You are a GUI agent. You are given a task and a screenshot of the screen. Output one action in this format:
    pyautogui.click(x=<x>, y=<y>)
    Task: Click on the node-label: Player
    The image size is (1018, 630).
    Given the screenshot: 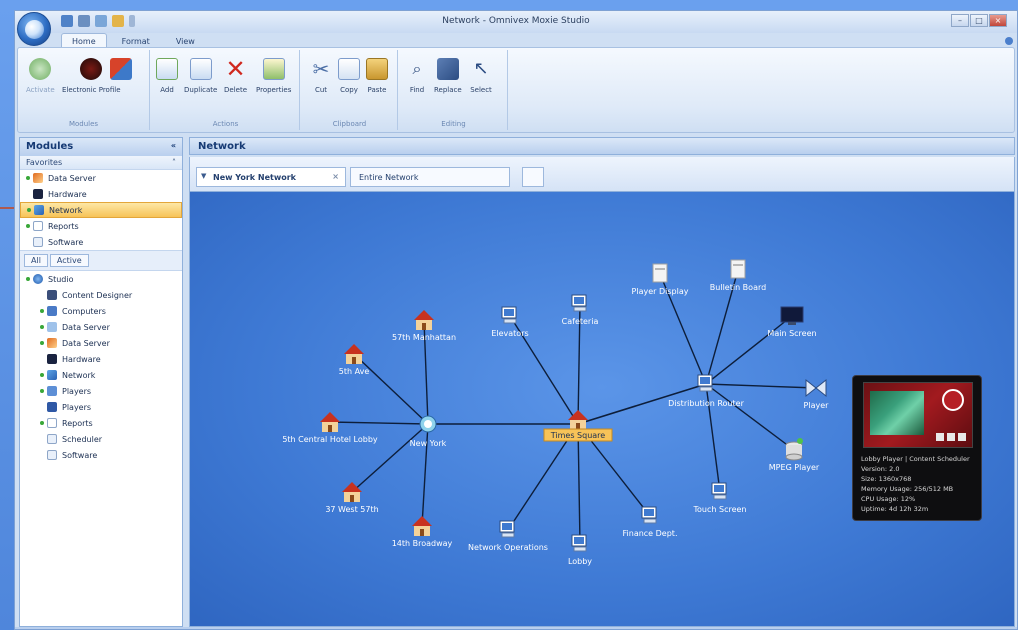 What is the action you would take?
    pyautogui.click(x=817, y=405)
    